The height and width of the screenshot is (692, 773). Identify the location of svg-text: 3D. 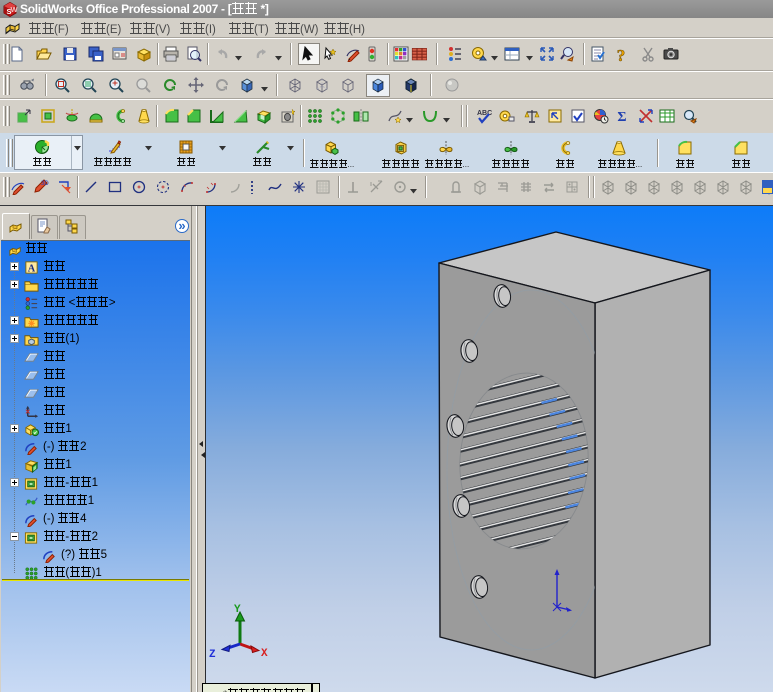
(45, 184).